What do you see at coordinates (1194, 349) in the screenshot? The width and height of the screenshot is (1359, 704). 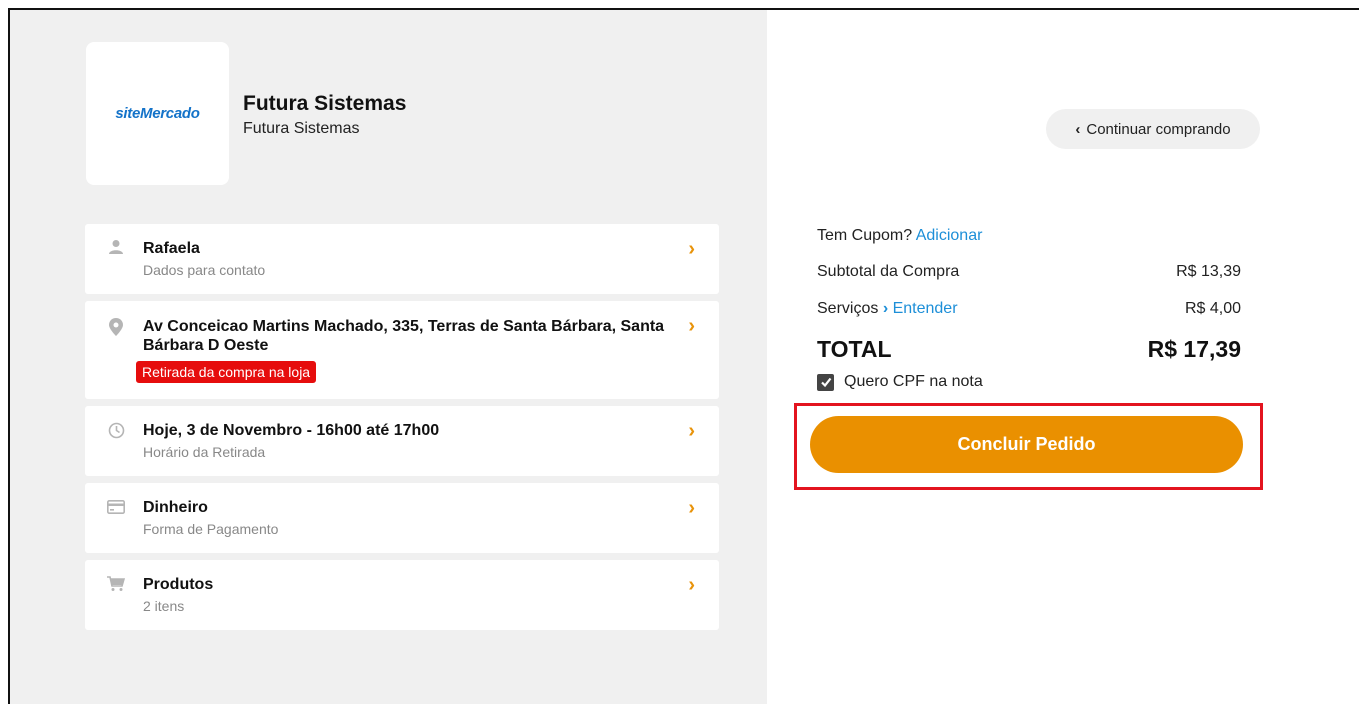 I see `total-value: R$ 17,39` at bounding box center [1194, 349].